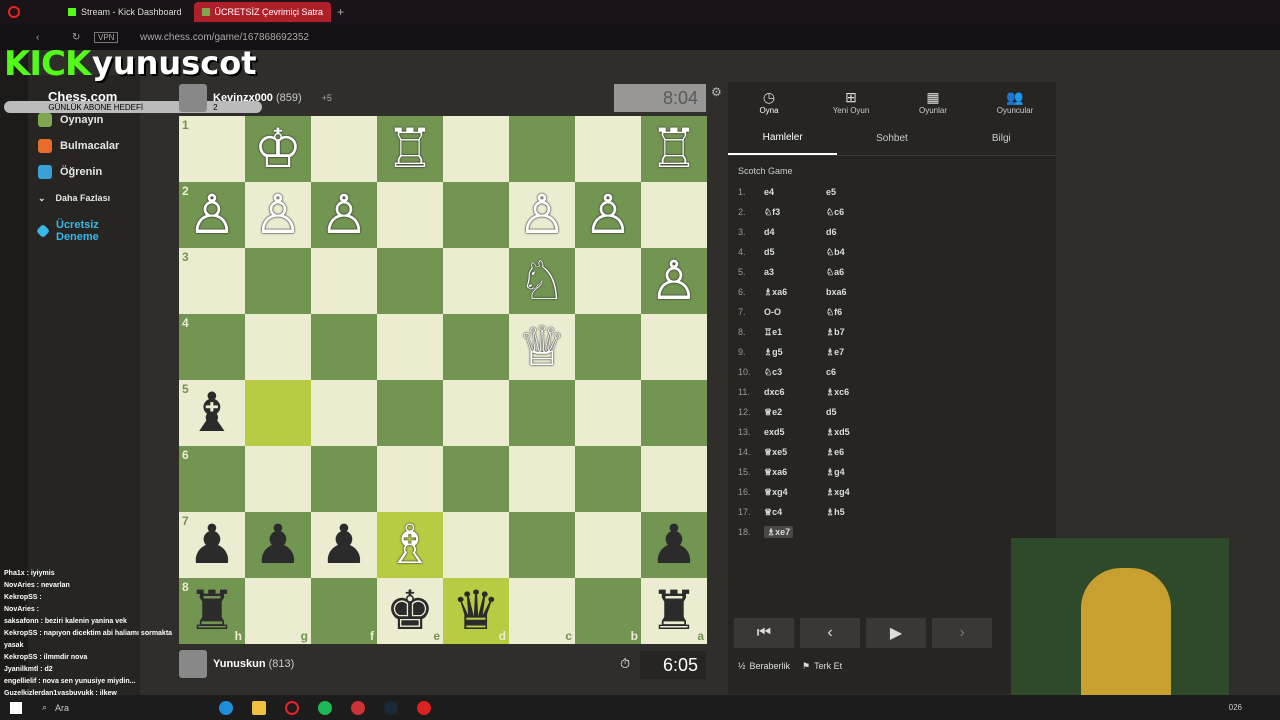 The height and width of the screenshot is (720, 1280). Describe the element at coordinates (278, 149) in the screenshot. I see `white-piece: ♔` at that location.